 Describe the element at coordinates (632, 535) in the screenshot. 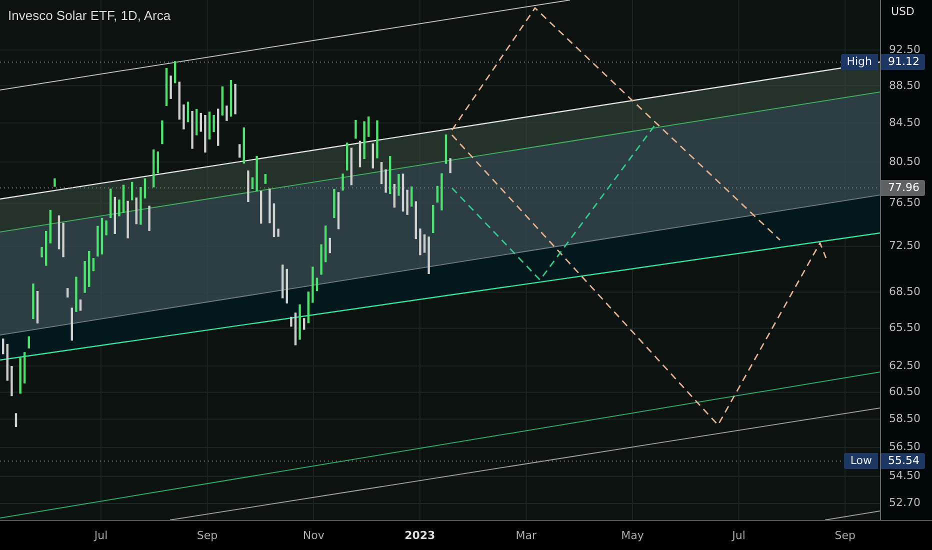

I see `time-axis-label: May` at that location.